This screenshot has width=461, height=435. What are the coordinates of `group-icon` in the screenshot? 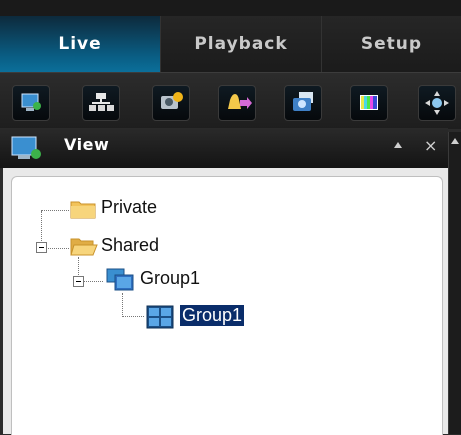 It's located at (120, 279).